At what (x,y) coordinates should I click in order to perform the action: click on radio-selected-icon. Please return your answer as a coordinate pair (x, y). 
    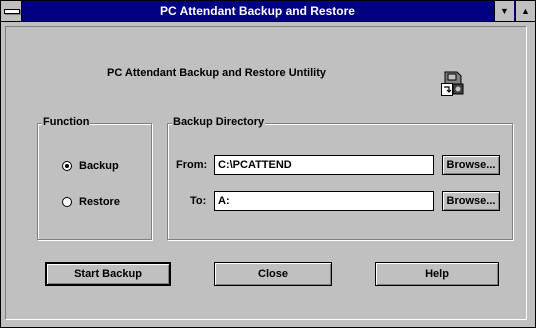
    Looking at the image, I should click on (67, 166).